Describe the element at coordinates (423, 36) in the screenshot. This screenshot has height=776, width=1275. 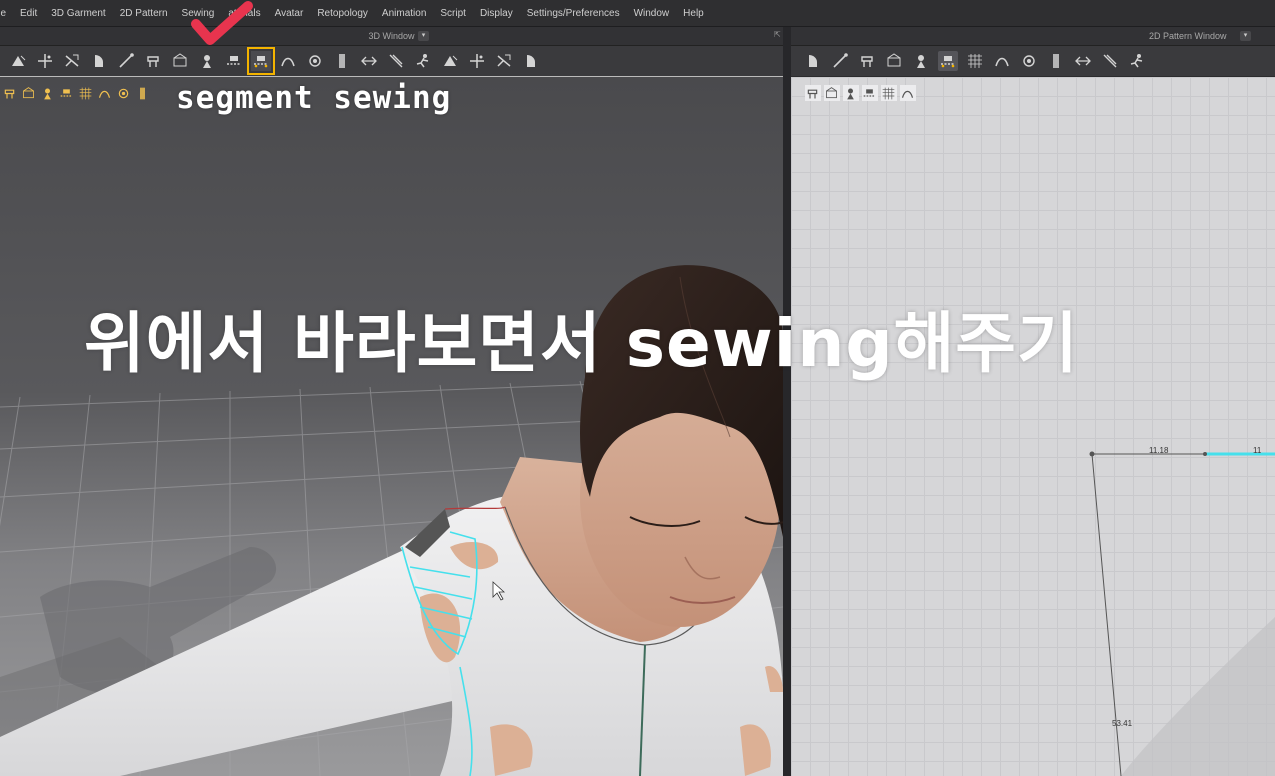
I see `3d-window-dropdown: ▾` at that location.